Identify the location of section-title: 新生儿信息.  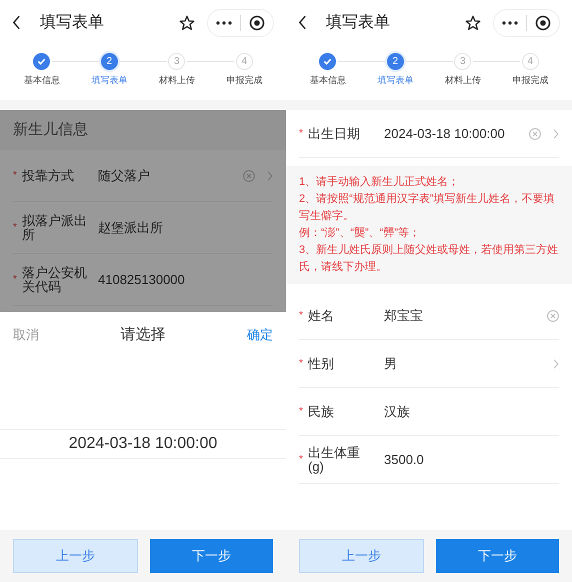
(50, 130).